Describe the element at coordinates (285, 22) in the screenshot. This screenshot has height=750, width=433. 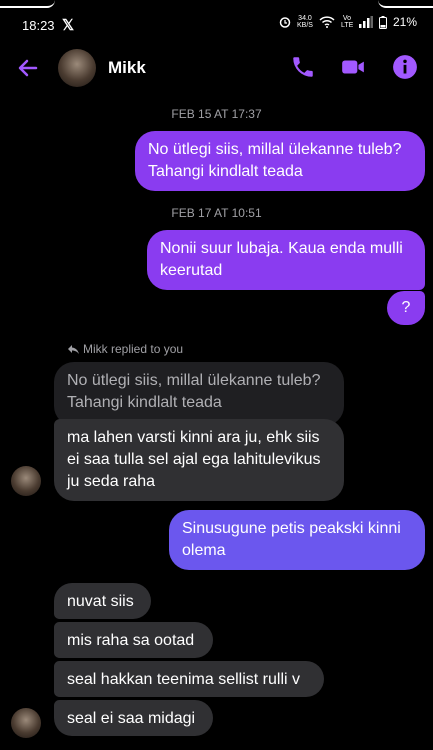
I see `alarm-icon` at that location.